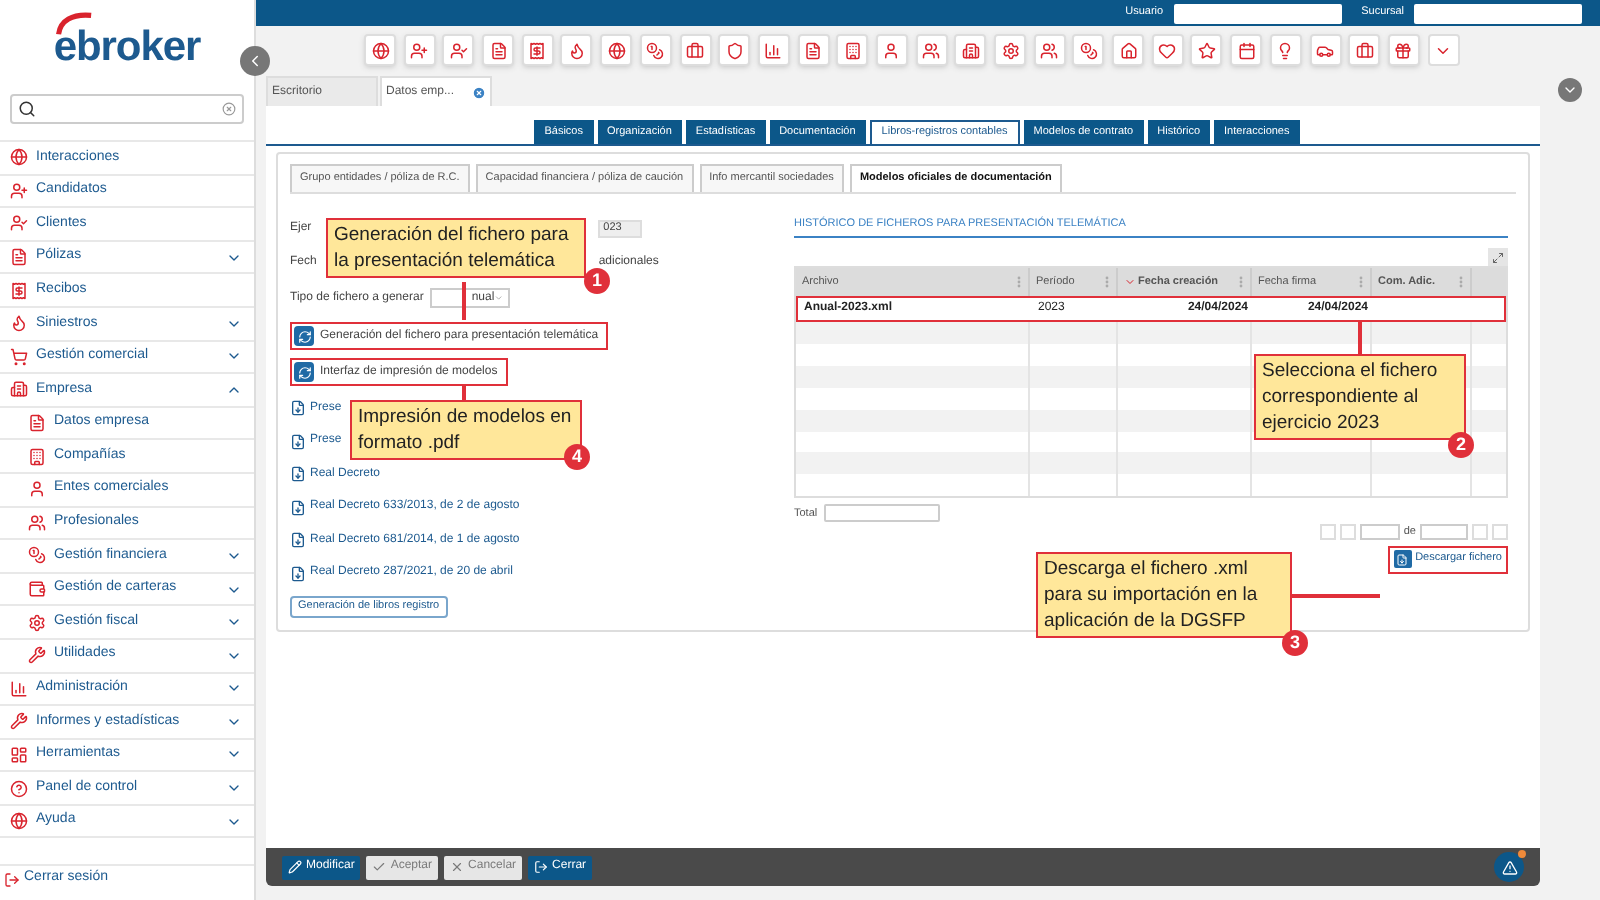  I want to click on callout-note: Selecciona el fichero correspondiente al ejercicio 2023, so click(1360, 397).